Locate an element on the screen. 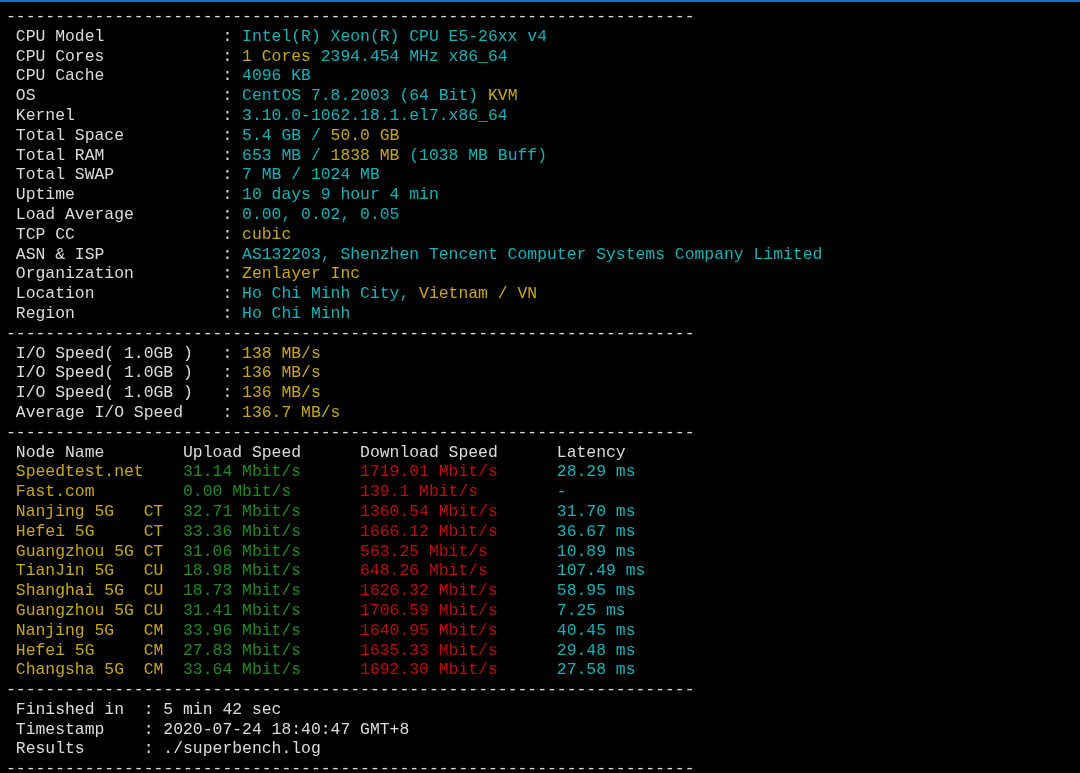  table-cell: 18.73 Mbit/s is located at coordinates (242, 591).